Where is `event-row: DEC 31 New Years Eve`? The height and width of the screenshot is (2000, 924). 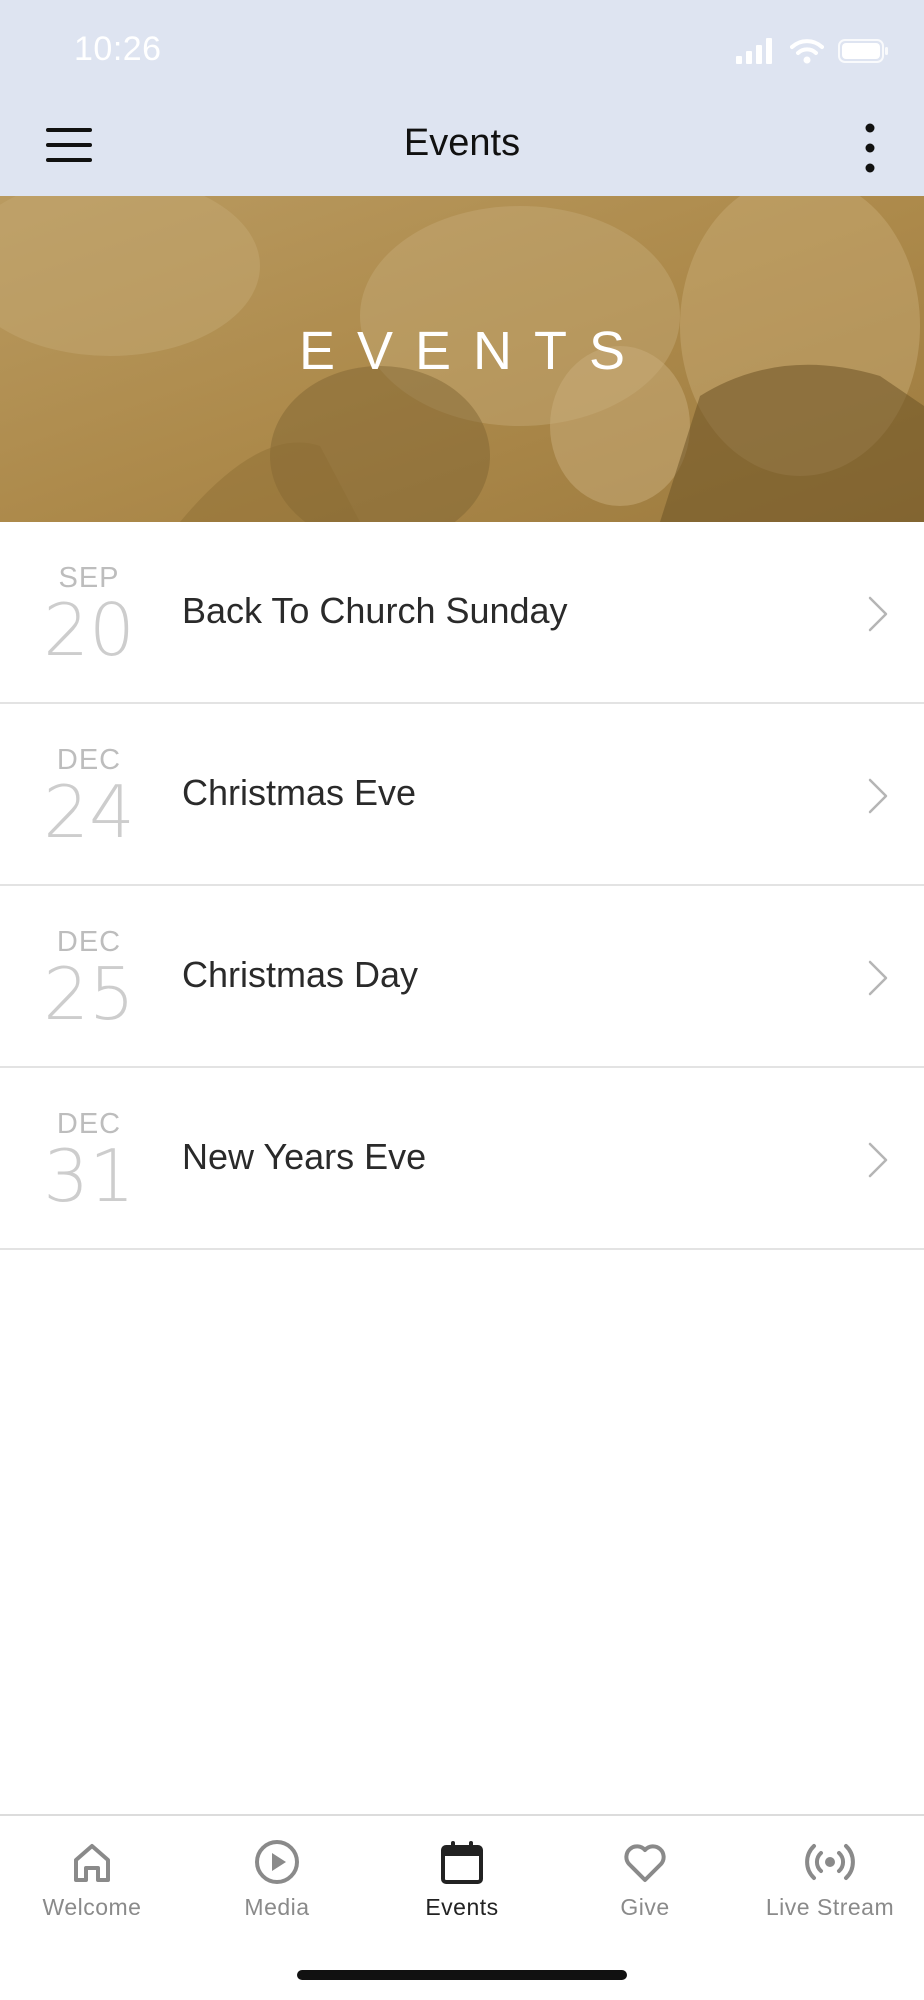 event-row: DEC 31 New Years Eve is located at coordinates (462, 1159).